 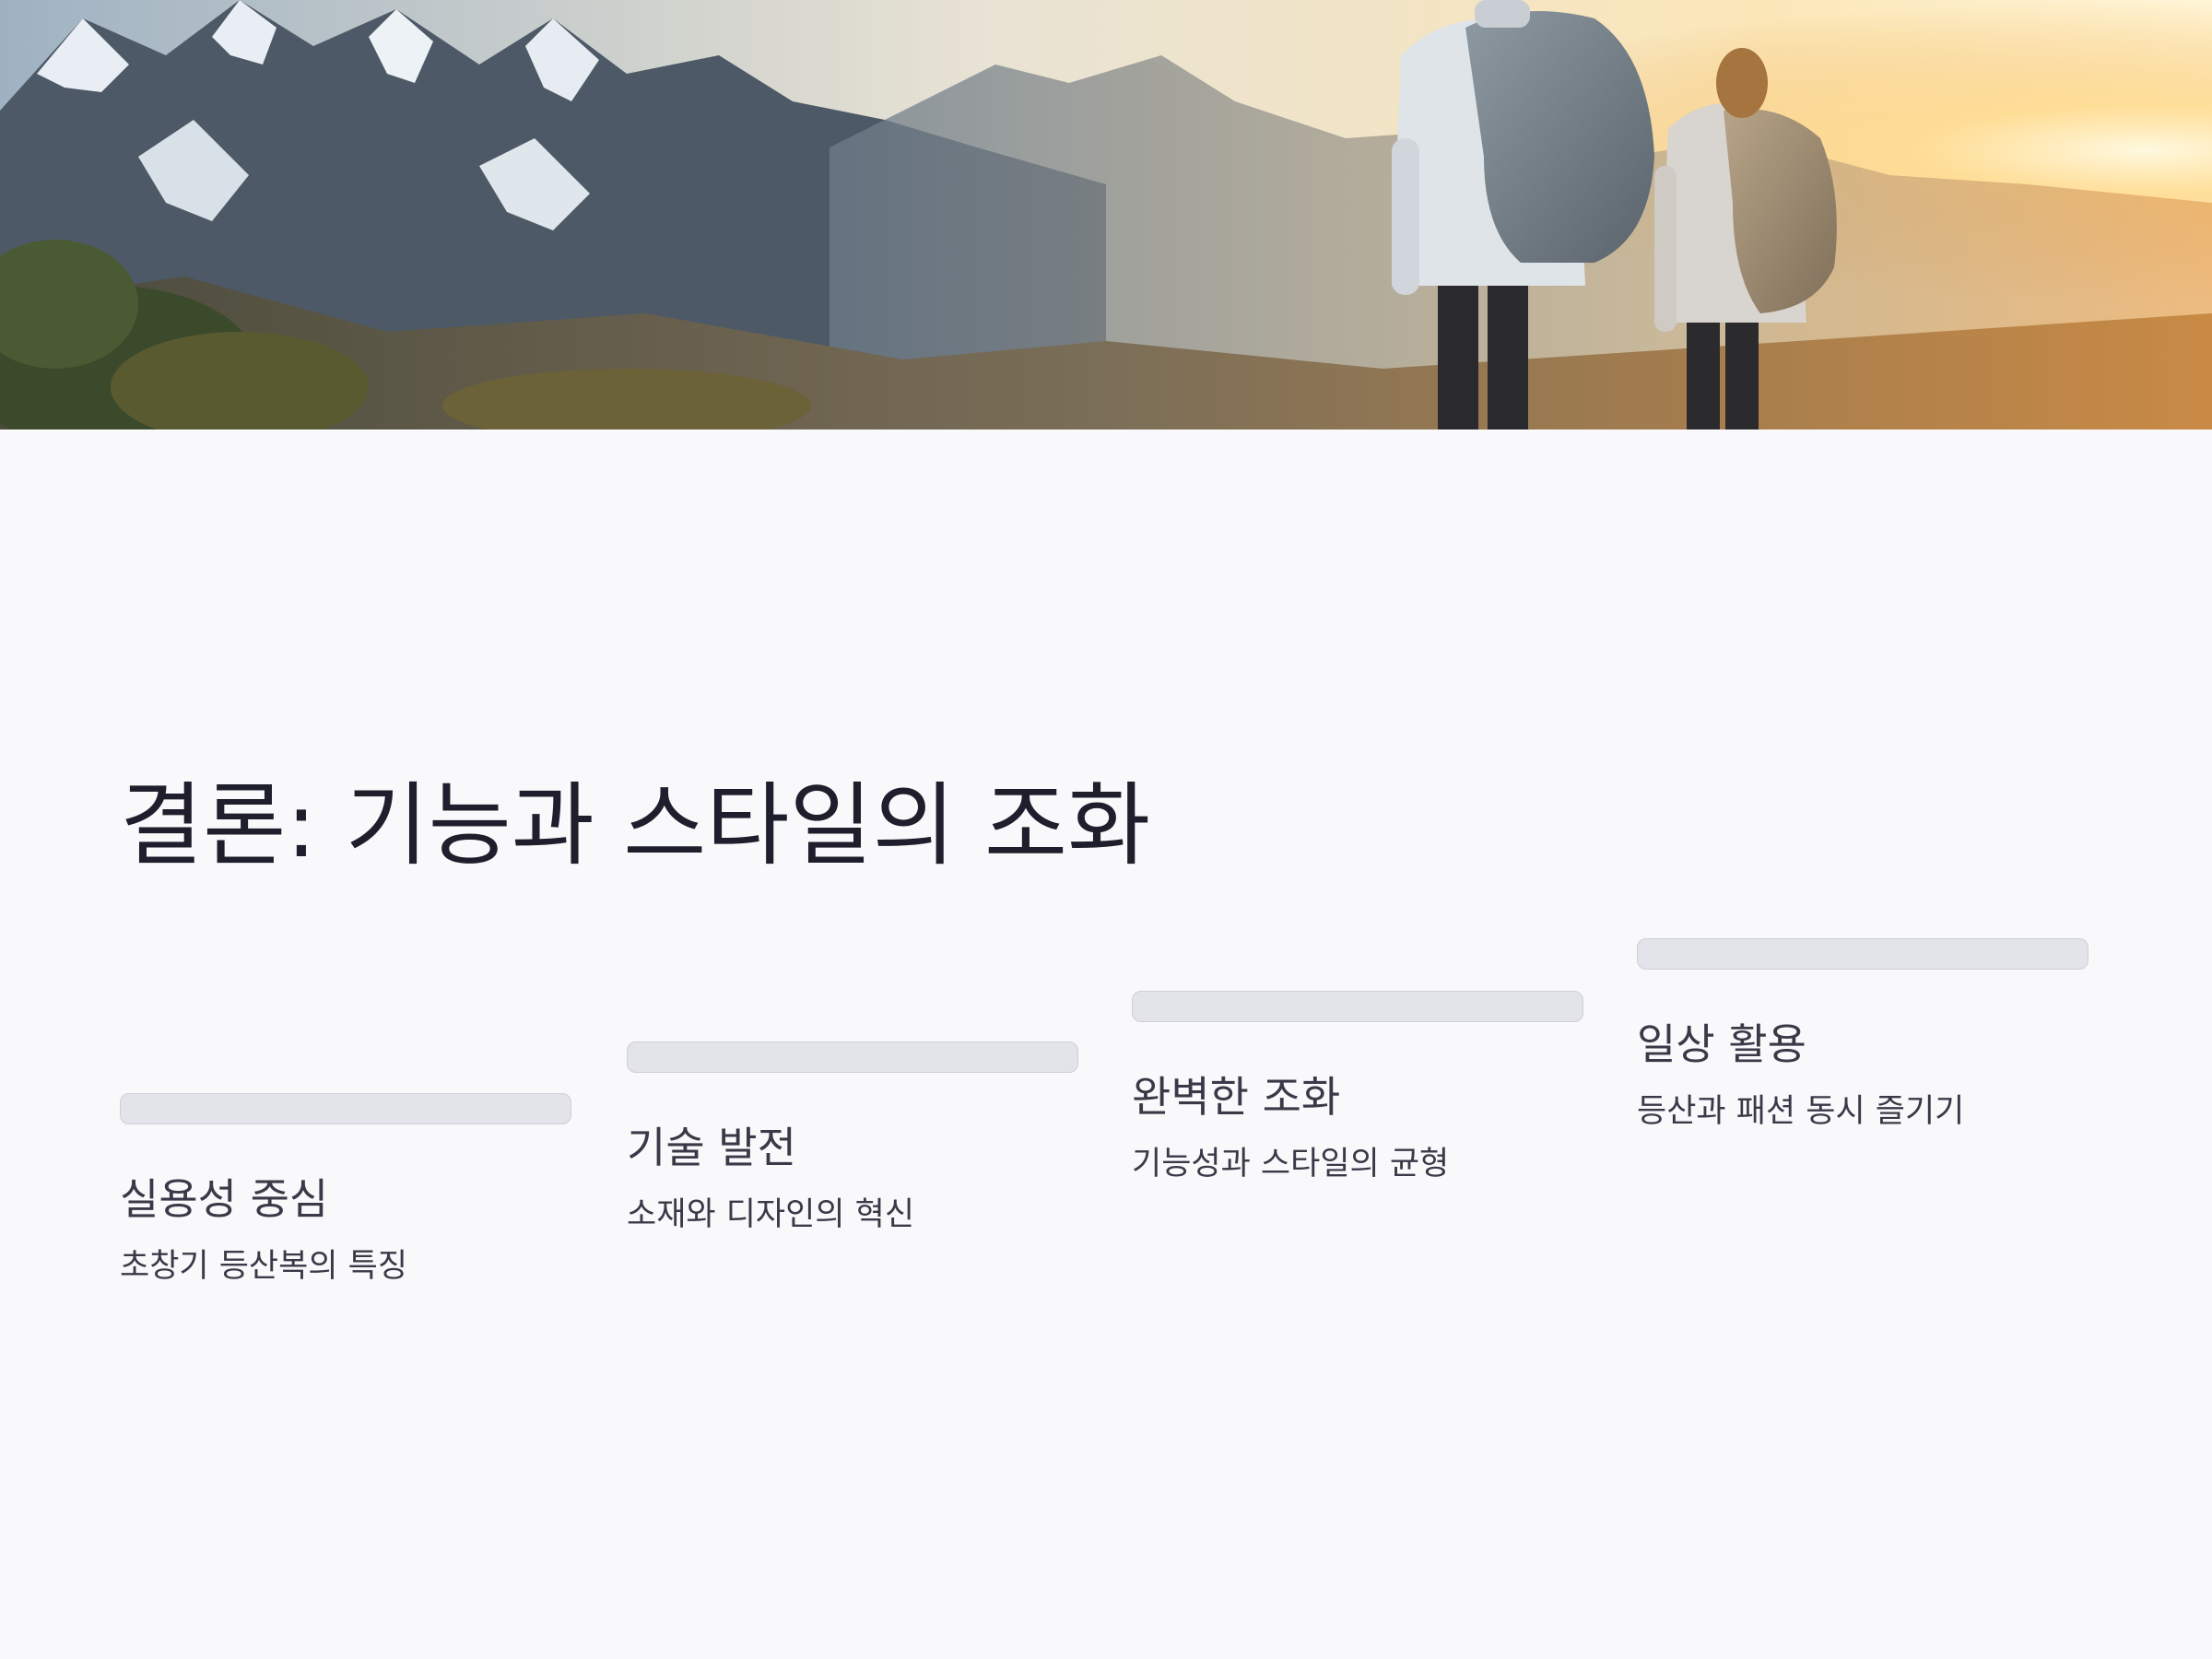 What do you see at coordinates (635, 825) in the screenshot?
I see `slide-title: 결론: 기능과 스타일의 조화` at bounding box center [635, 825].